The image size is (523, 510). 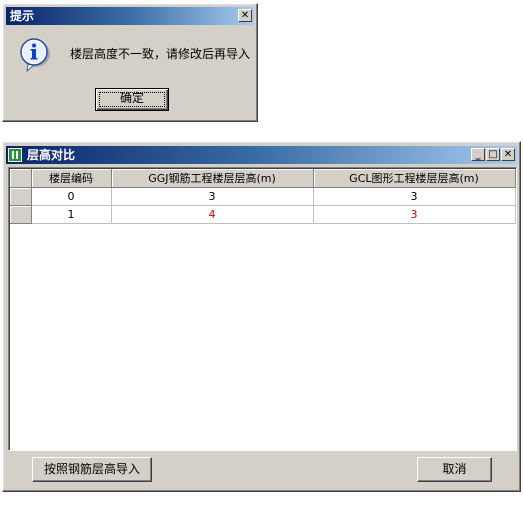 What do you see at coordinates (212, 196) in the screenshot?
I see `ggj-height-cell: 3` at bounding box center [212, 196].